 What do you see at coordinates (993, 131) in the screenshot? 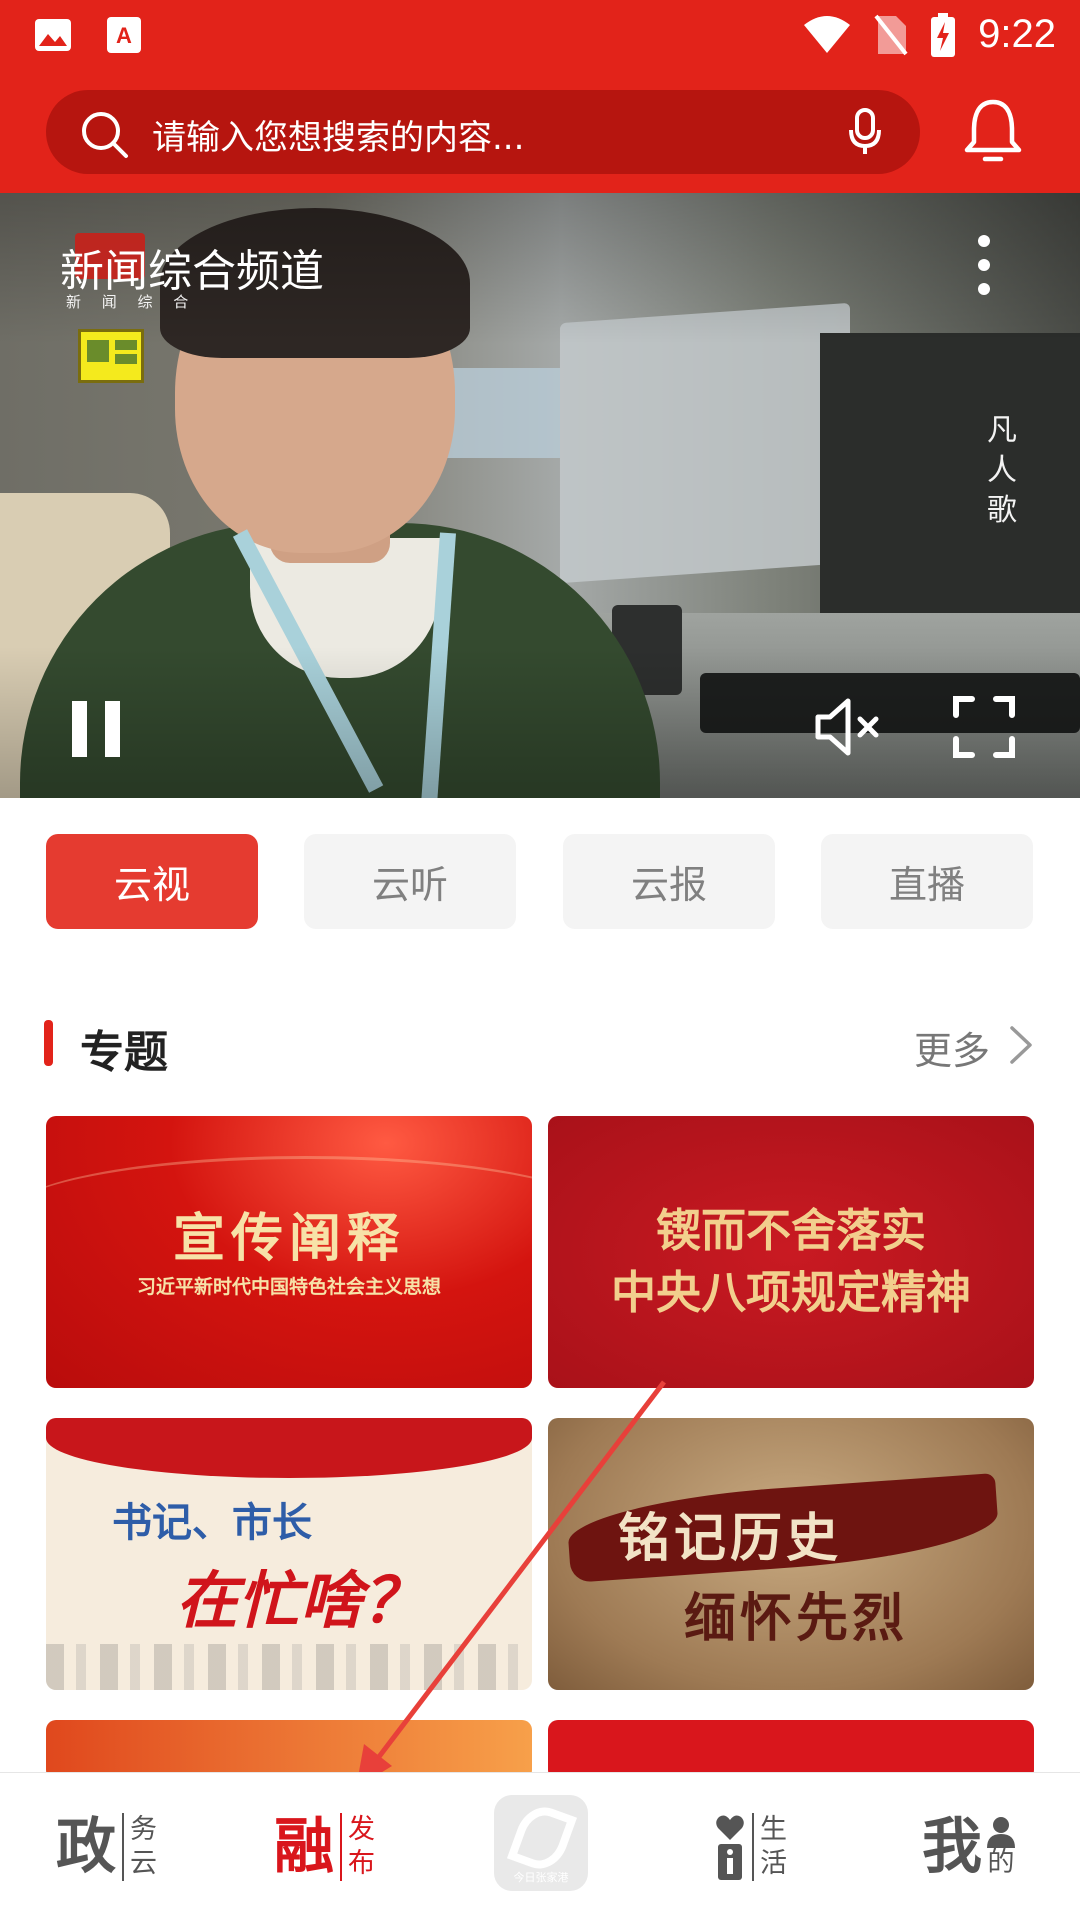
I see `bell-icon` at bounding box center [993, 131].